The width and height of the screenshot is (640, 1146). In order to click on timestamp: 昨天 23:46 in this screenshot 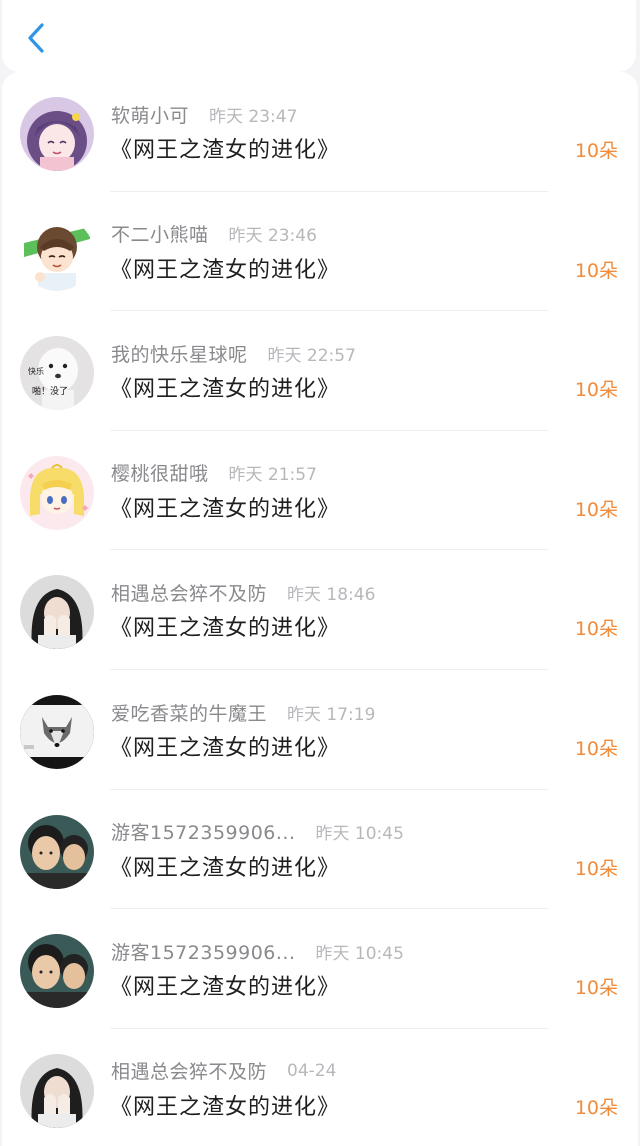, I will do `click(272, 236)`.